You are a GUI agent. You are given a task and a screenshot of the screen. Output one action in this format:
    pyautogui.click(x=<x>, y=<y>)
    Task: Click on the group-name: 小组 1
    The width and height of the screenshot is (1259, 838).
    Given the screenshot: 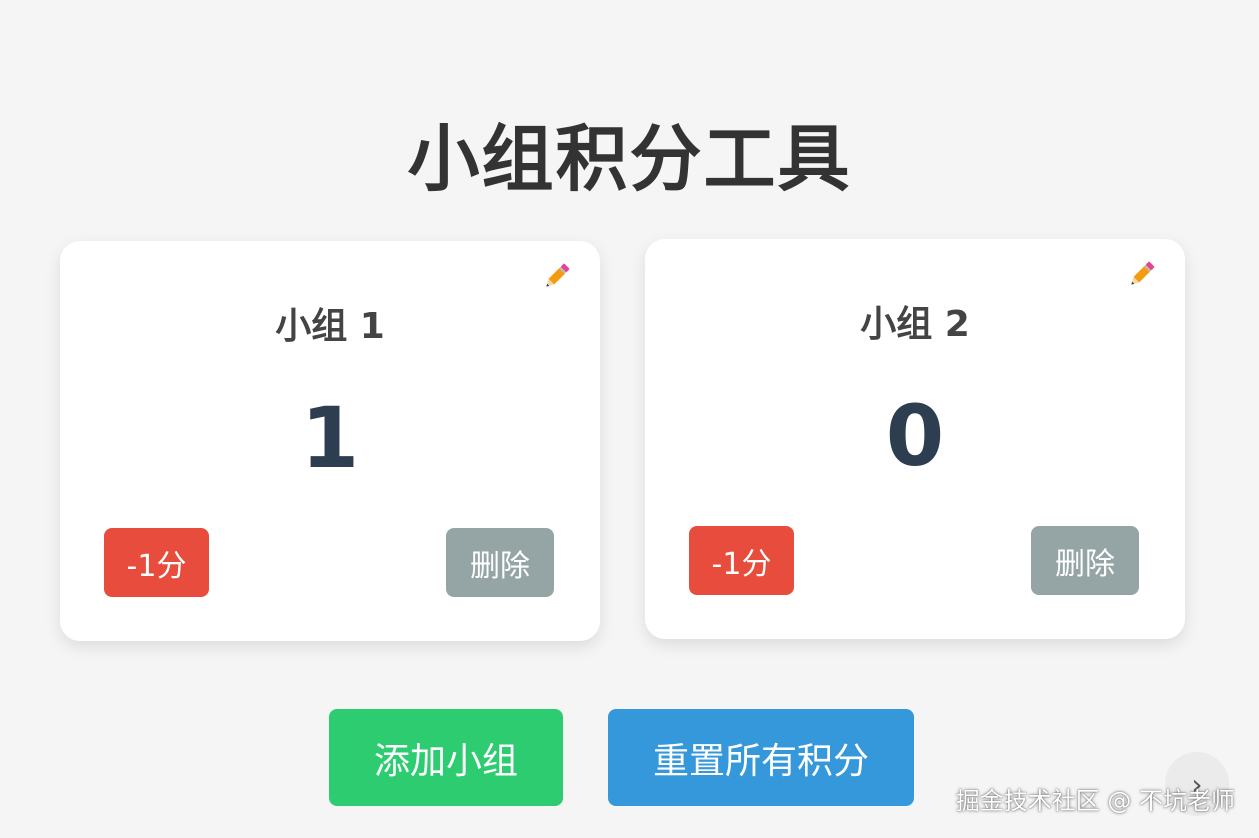 What is the action you would take?
    pyautogui.click(x=330, y=326)
    